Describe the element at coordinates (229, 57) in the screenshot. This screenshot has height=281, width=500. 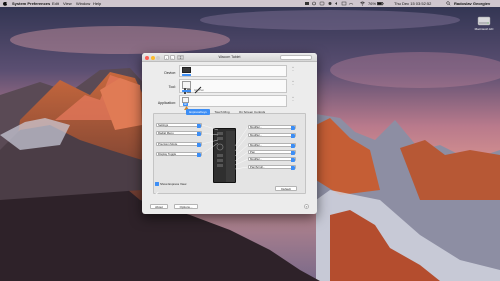
I see `window-title: Wacom Tablet` at that location.